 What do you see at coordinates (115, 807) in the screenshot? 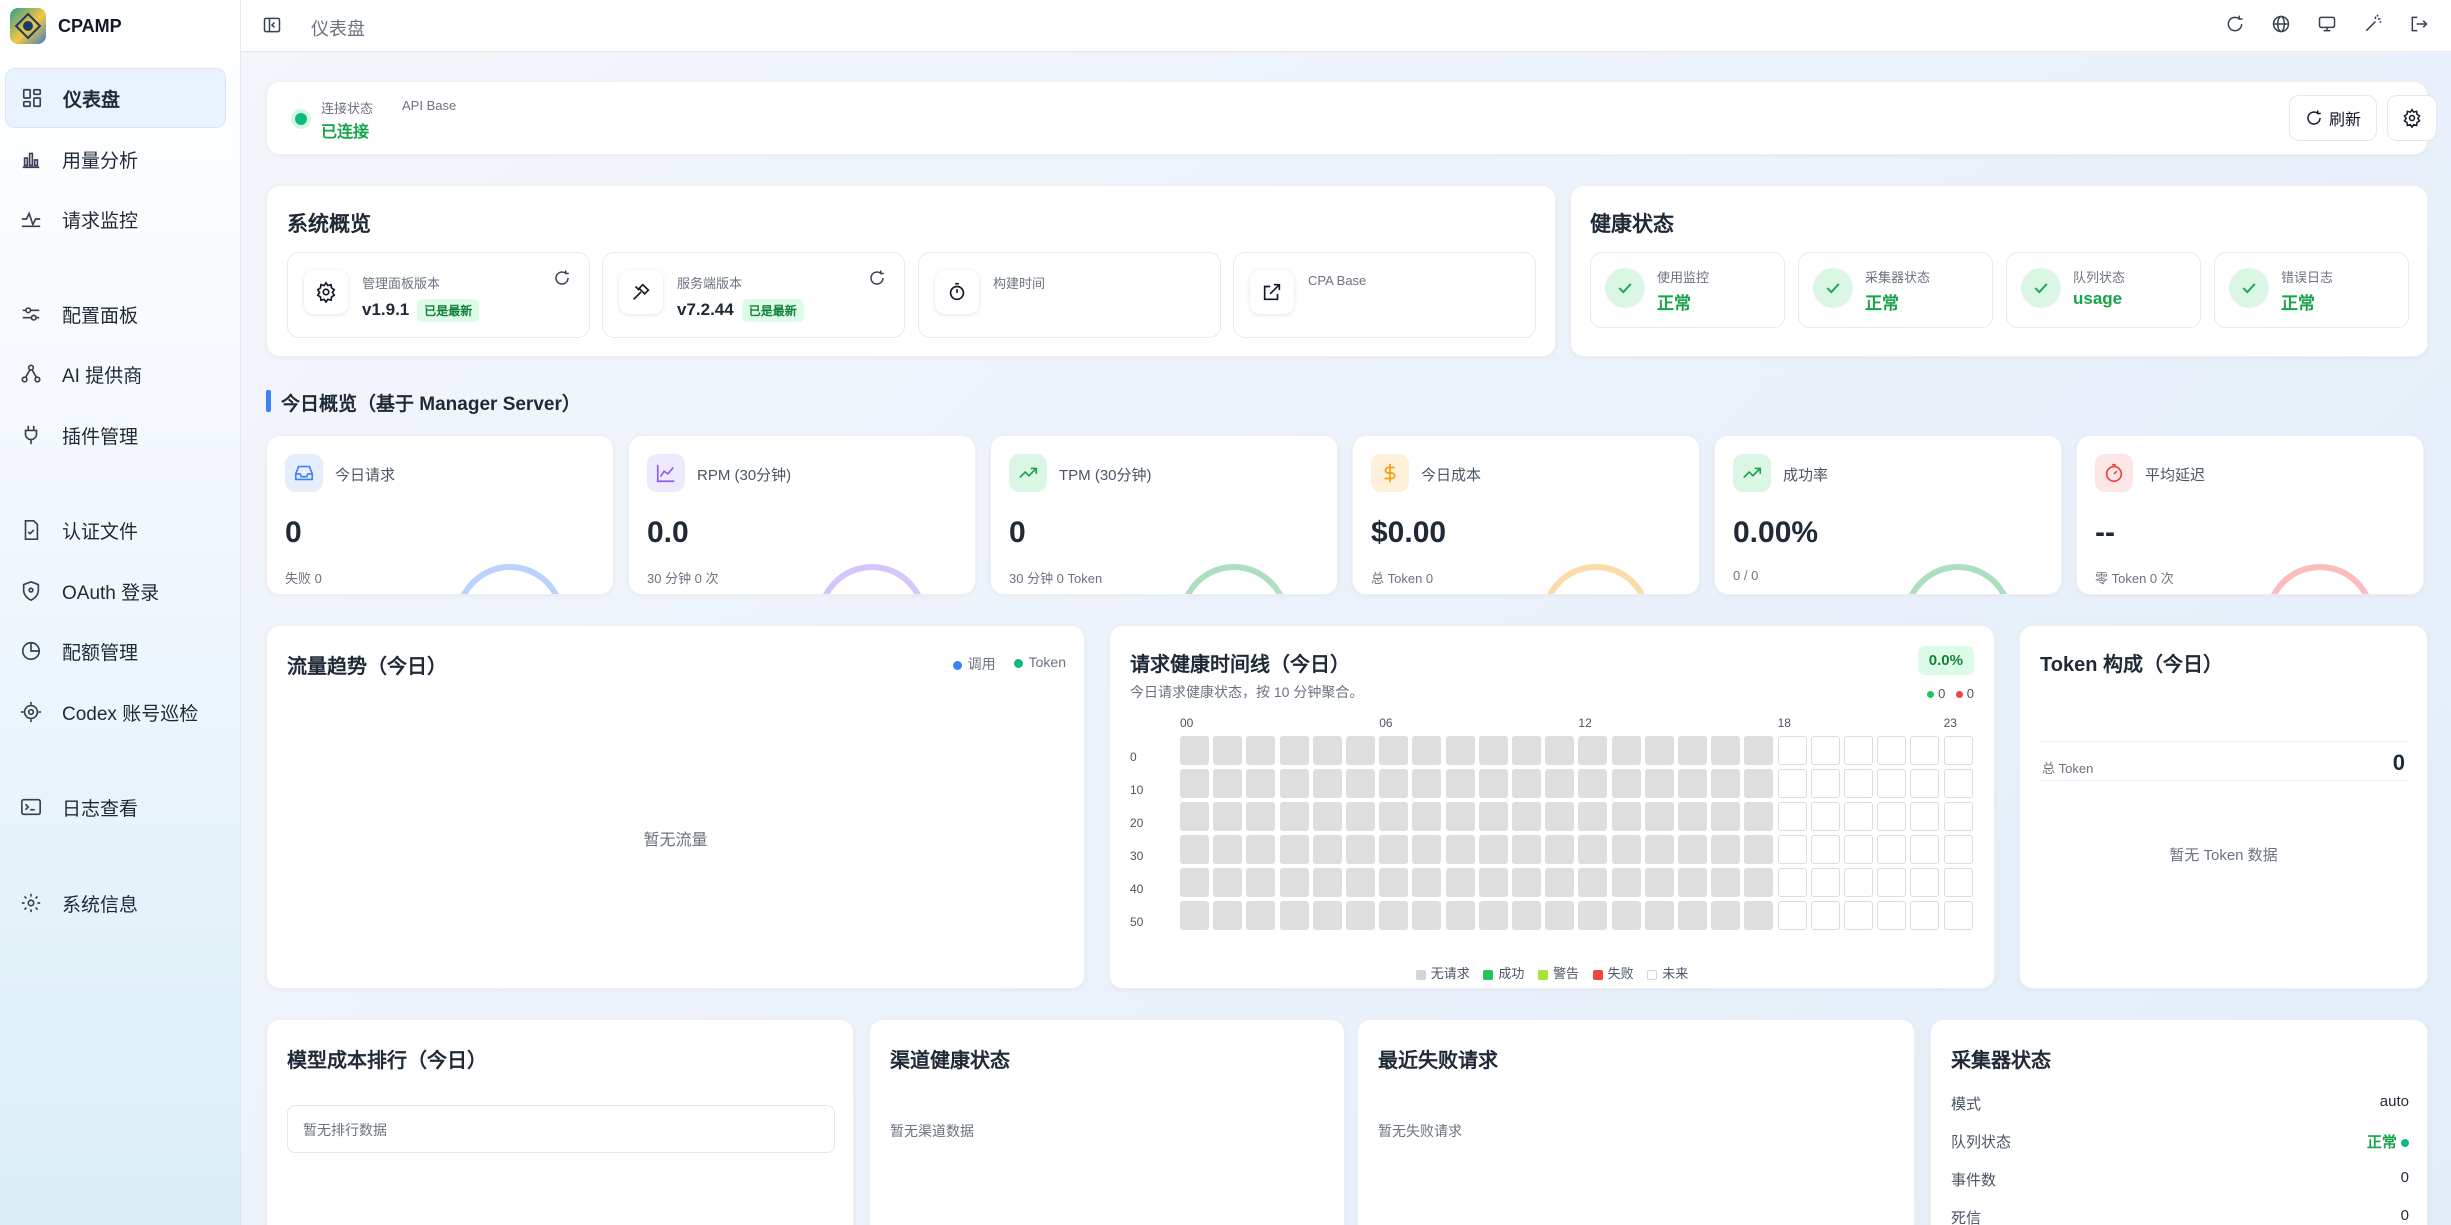
I see `sidebar-item-logs: 日志查看` at bounding box center [115, 807].